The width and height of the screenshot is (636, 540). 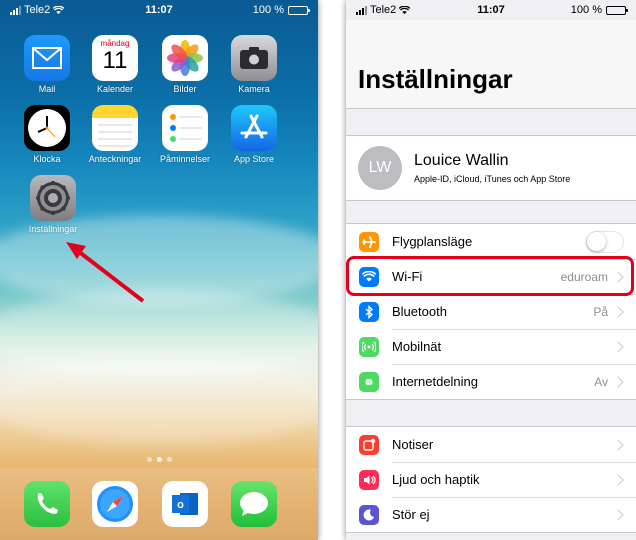 I want to click on settings-row-sounds: Ljud och haptik, so click(x=491, y=479).